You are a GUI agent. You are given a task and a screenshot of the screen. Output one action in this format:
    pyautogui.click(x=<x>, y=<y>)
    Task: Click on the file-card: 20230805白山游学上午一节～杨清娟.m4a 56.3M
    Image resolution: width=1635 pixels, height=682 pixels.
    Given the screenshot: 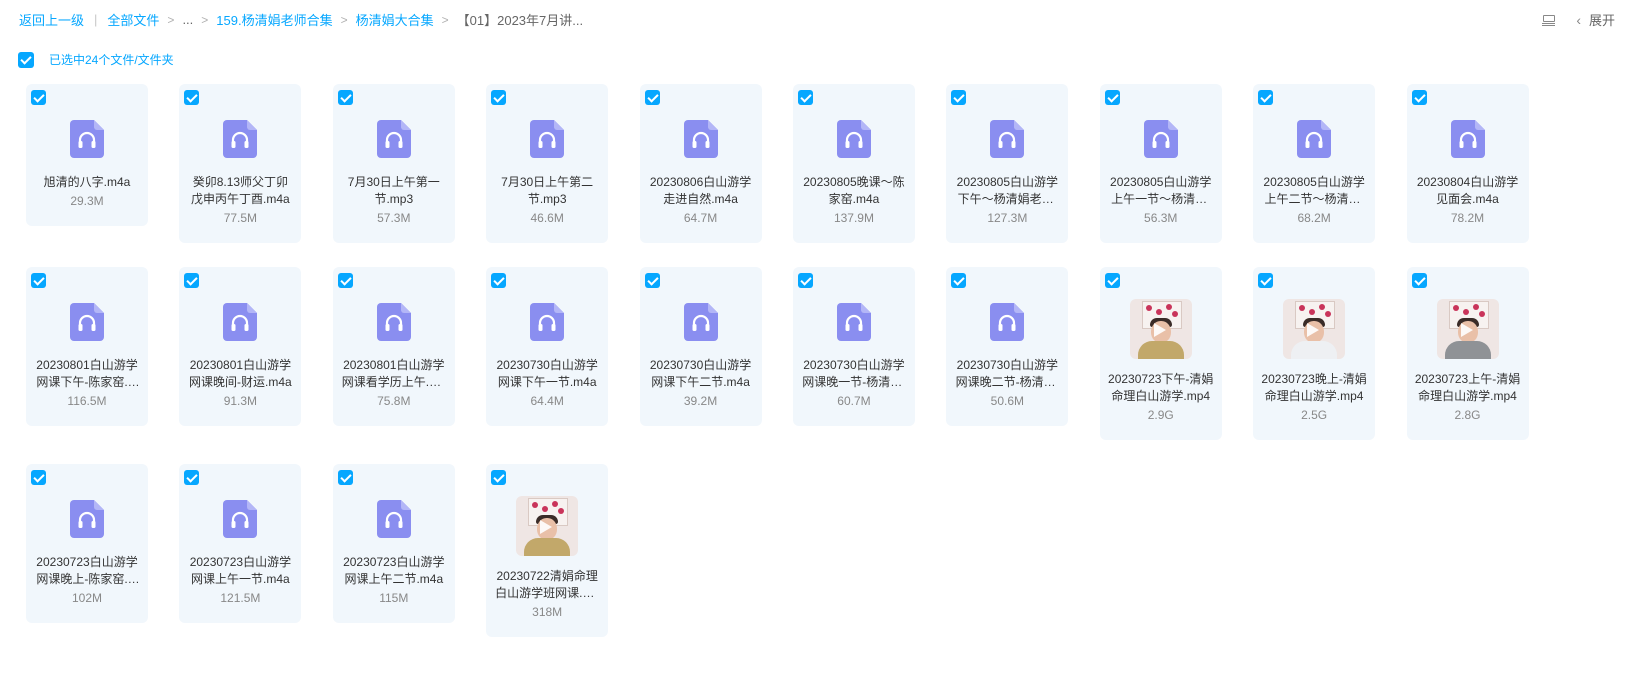 What is the action you would take?
    pyautogui.click(x=1160, y=163)
    